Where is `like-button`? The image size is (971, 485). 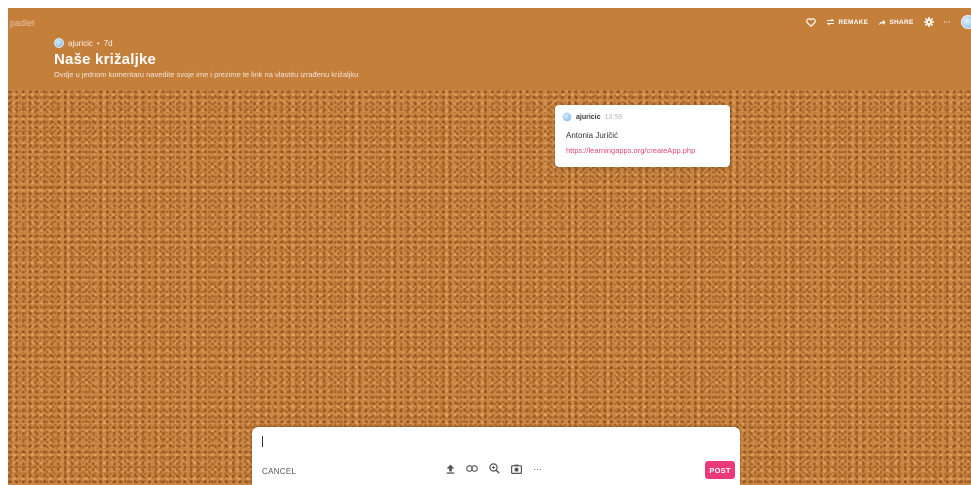
like-button is located at coordinates (811, 22).